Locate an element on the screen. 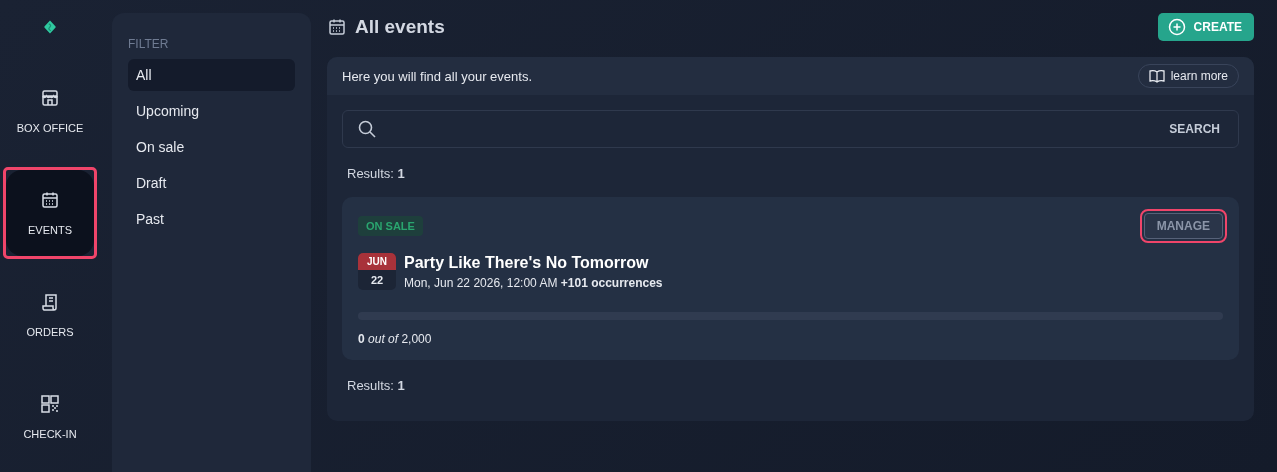 The width and height of the screenshot is (1277, 472). nav-label: EVENTS is located at coordinates (50, 230).